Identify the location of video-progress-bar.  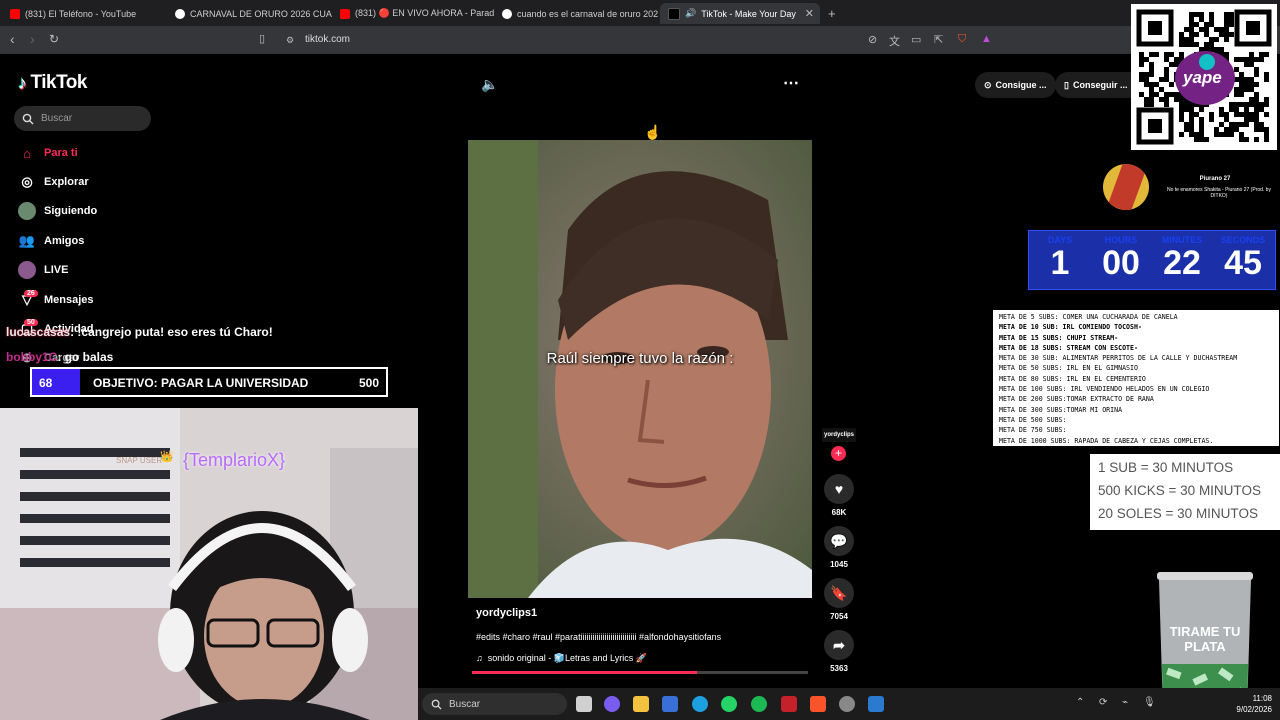
(640, 672).